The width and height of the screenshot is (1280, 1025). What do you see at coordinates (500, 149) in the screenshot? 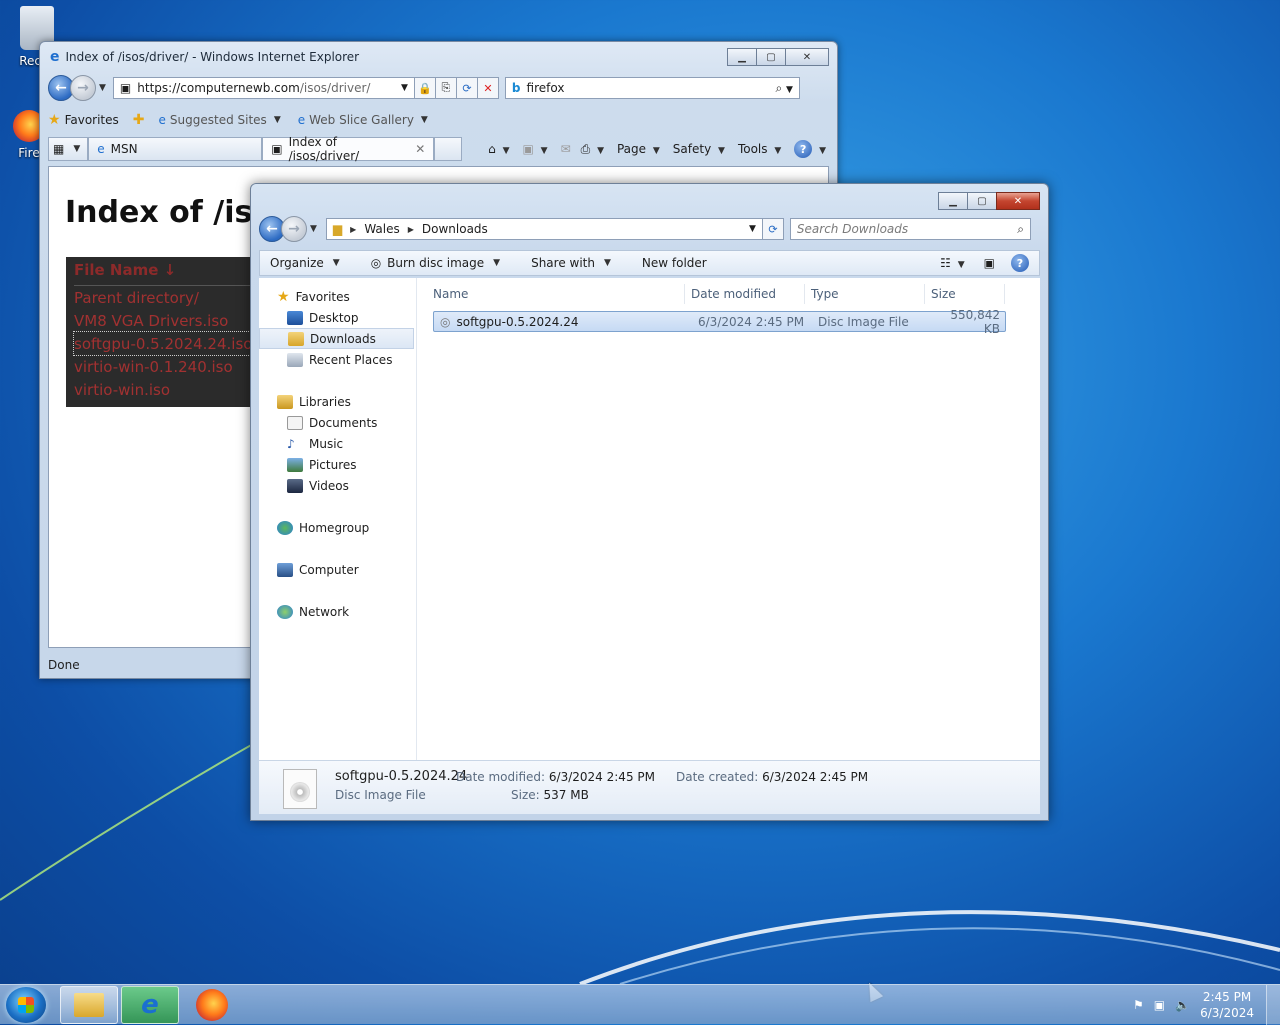
I see `home-icon: ⌂ ▼` at bounding box center [500, 149].